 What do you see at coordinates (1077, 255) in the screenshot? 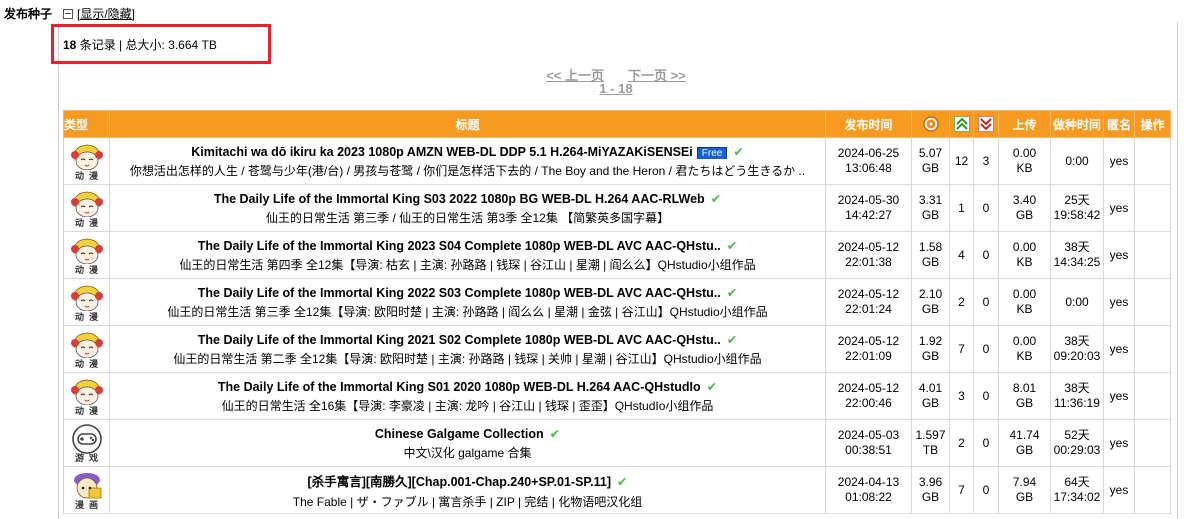
I see `seedtime-cell: 38天 14:34:25` at bounding box center [1077, 255].